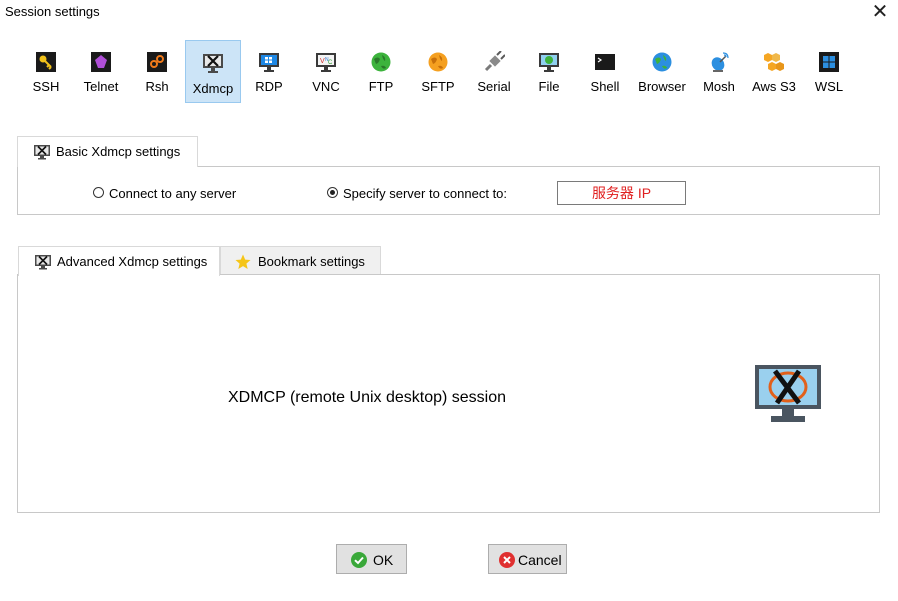 The width and height of the screenshot is (898, 601). What do you see at coordinates (540, 560) in the screenshot?
I see `cancel-button-label: Cancel` at bounding box center [540, 560].